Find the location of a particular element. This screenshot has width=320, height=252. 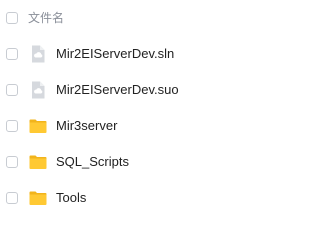

list-item: SQL_Scripts is located at coordinates (158, 162).